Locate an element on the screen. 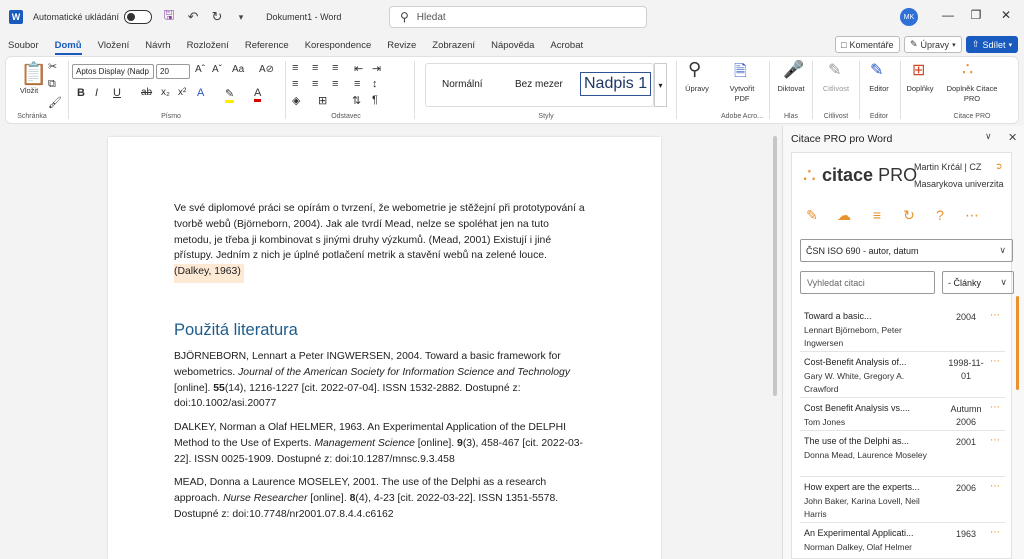 The image size is (1024, 559). strikethrough-icon: ab is located at coordinates (146, 92).